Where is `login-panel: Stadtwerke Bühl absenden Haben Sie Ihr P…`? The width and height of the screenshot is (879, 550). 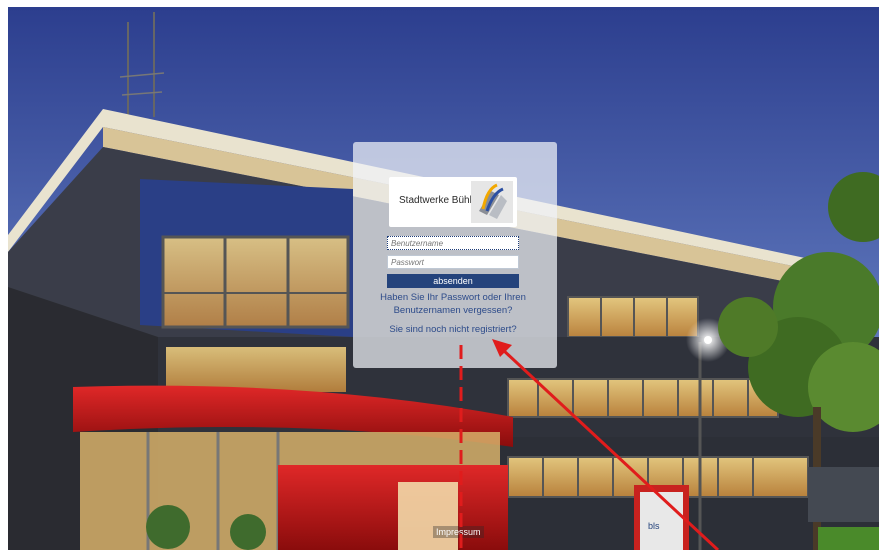
login-panel: Stadtwerke Bühl absenden Haben Sie Ihr P… is located at coordinates (455, 255).